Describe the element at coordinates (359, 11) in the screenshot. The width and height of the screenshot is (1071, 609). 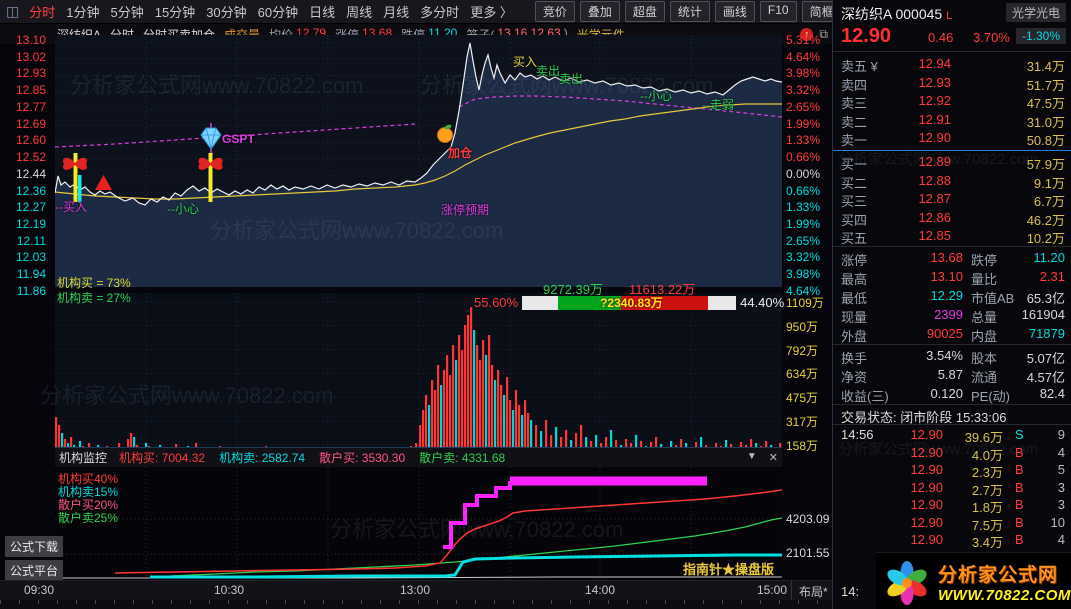
I see `period-tab: 周线` at that location.